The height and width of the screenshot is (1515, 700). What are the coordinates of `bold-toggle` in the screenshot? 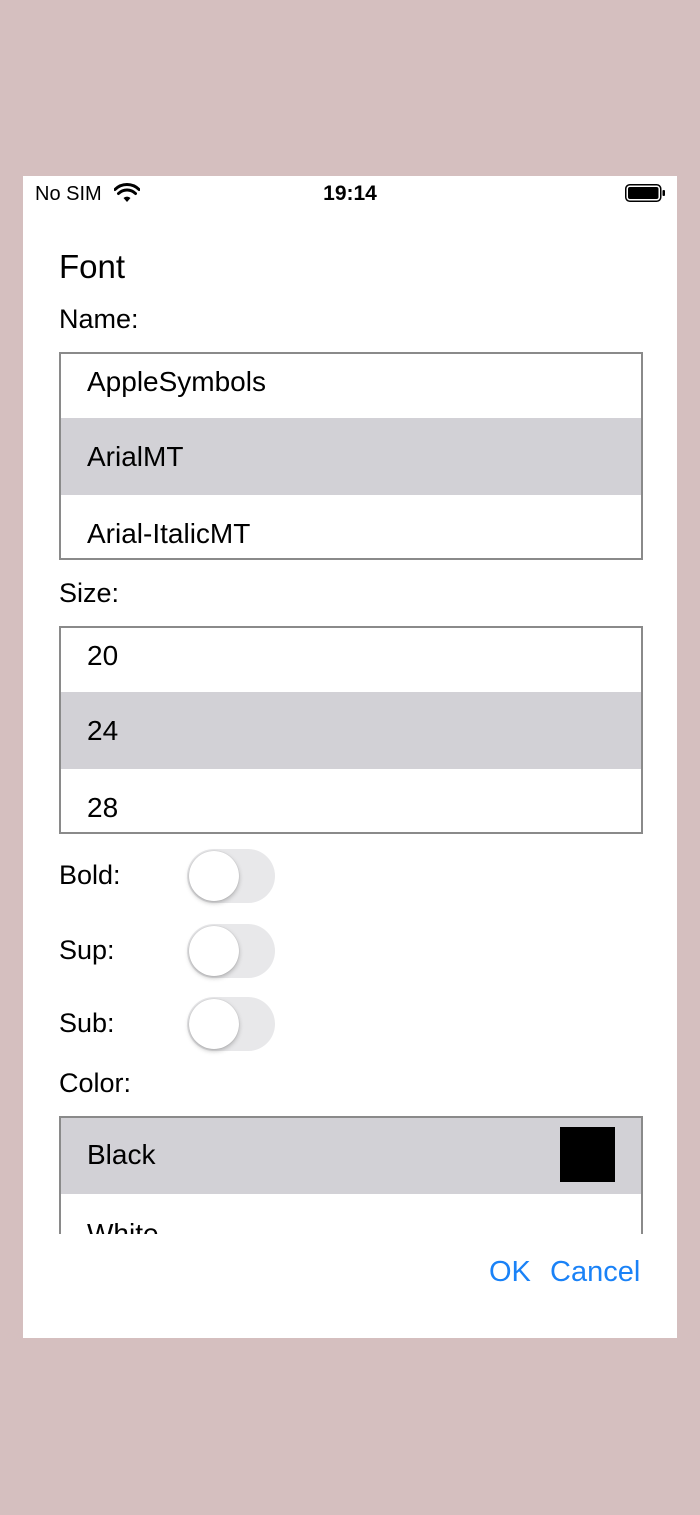 It's located at (231, 876).